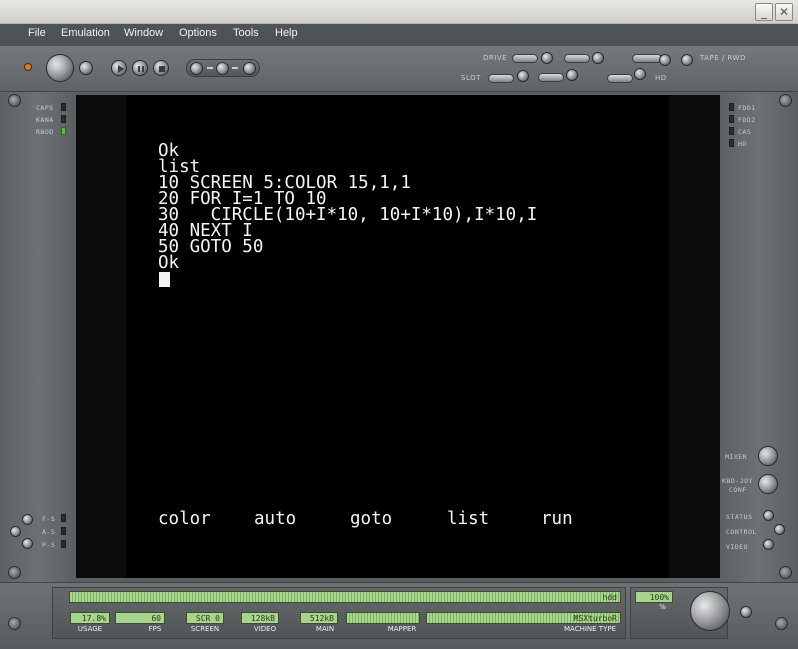 The height and width of the screenshot is (649, 798). I want to click on ps-label: P-S, so click(49, 545).